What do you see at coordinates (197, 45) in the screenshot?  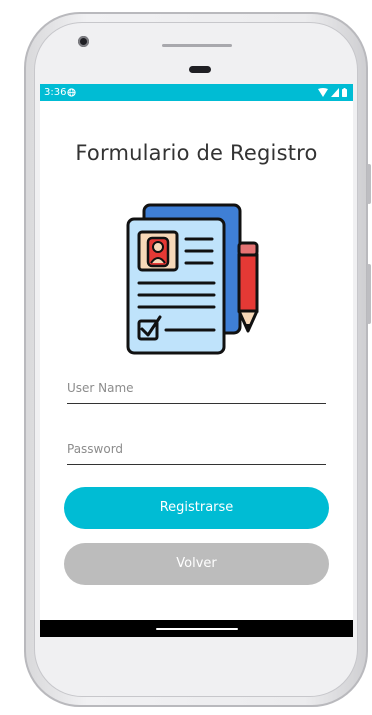 I see `speaker-grille` at bounding box center [197, 45].